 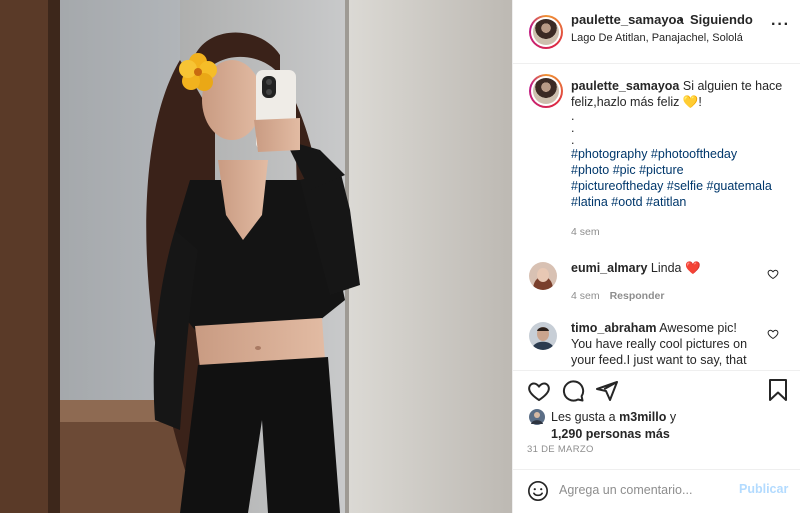 What do you see at coordinates (671, 186) in the screenshot?
I see `hashtag-line: #pictureoftheday #selfie #guatemala` at bounding box center [671, 186].